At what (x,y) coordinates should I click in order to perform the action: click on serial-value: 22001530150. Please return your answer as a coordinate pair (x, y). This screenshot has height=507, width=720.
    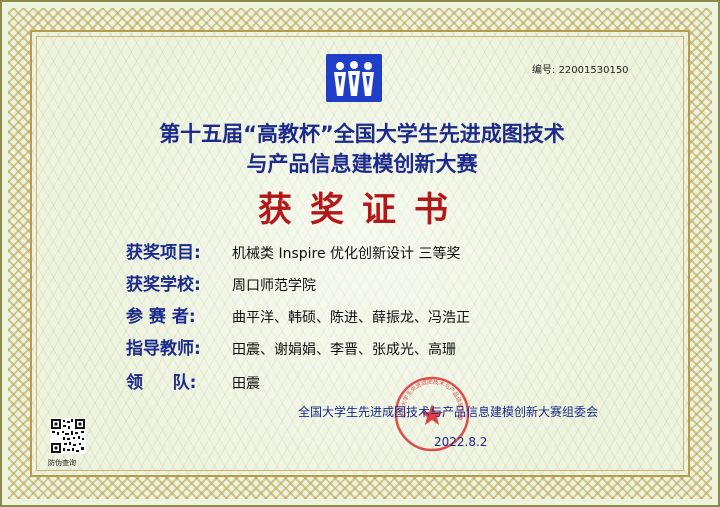
    Looking at the image, I should click on (593, 70).